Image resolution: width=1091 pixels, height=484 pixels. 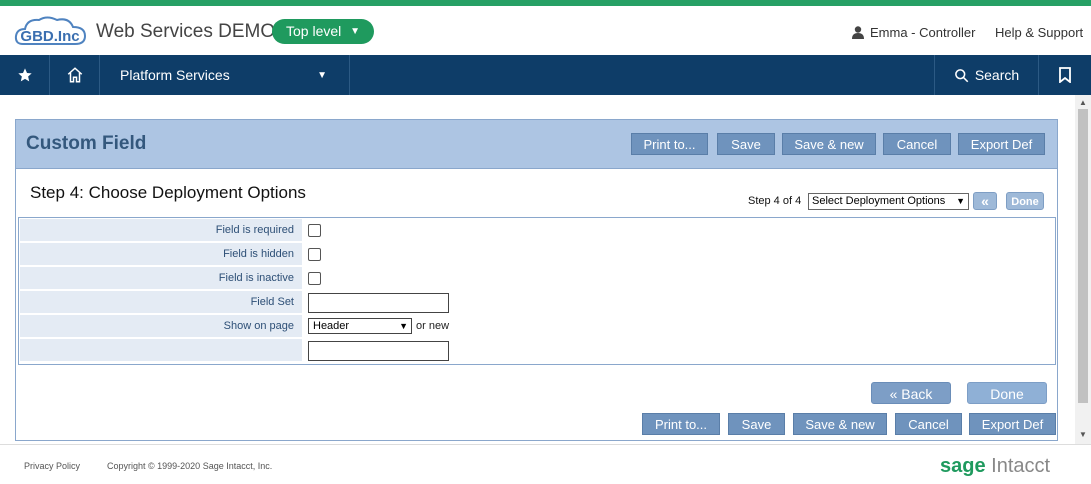 What do you see at coordinates (545, 75) in the screenshot?
I see `main-nav: Platform Services ▼ Search` at bounding box center [545, 75].